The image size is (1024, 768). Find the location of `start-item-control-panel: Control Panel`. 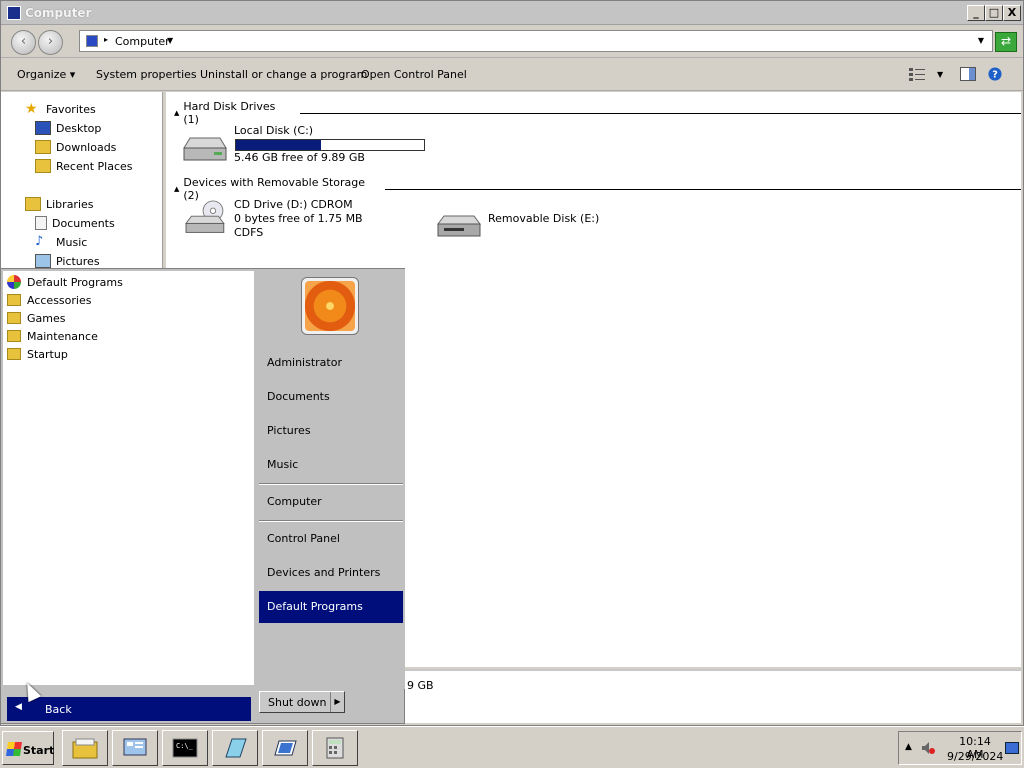

start-item-control-panel: Control Panel is located at coordinates (331, 539).